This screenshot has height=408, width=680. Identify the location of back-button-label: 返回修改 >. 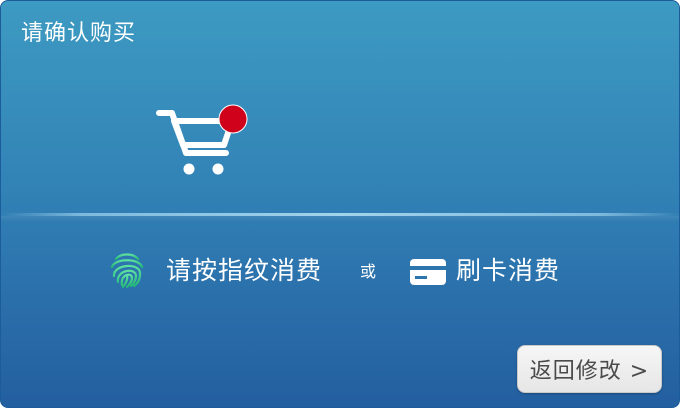
(589, 371).